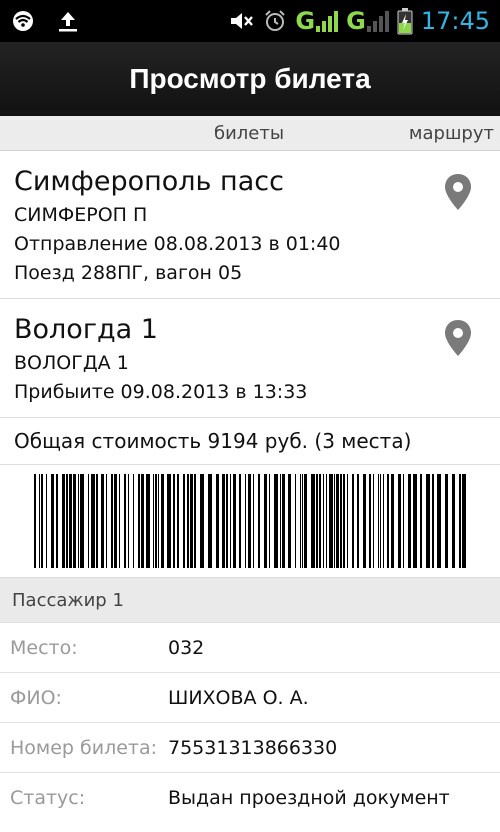  I want to click on detail-value: Выдан проездной документ, so click(309, 797).